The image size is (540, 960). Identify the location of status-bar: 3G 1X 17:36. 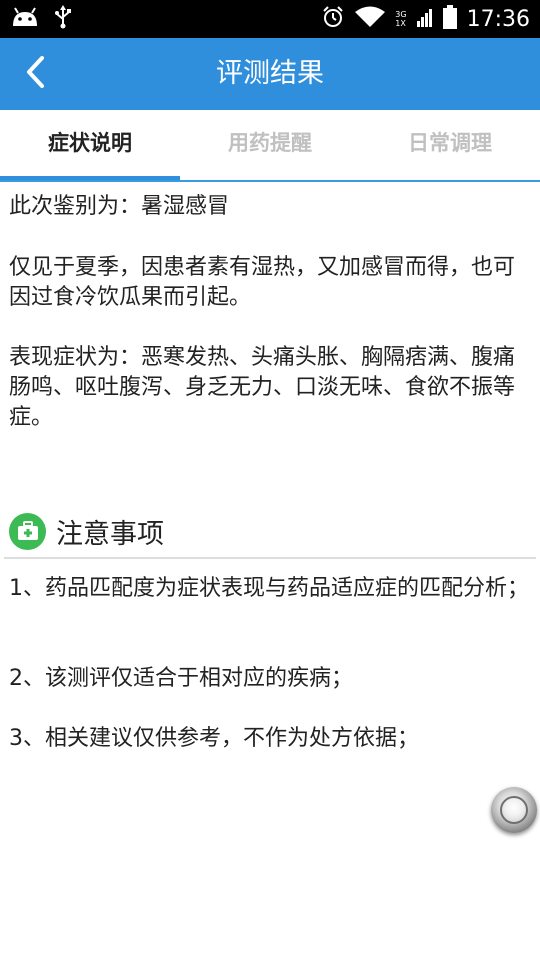
(270, 19).